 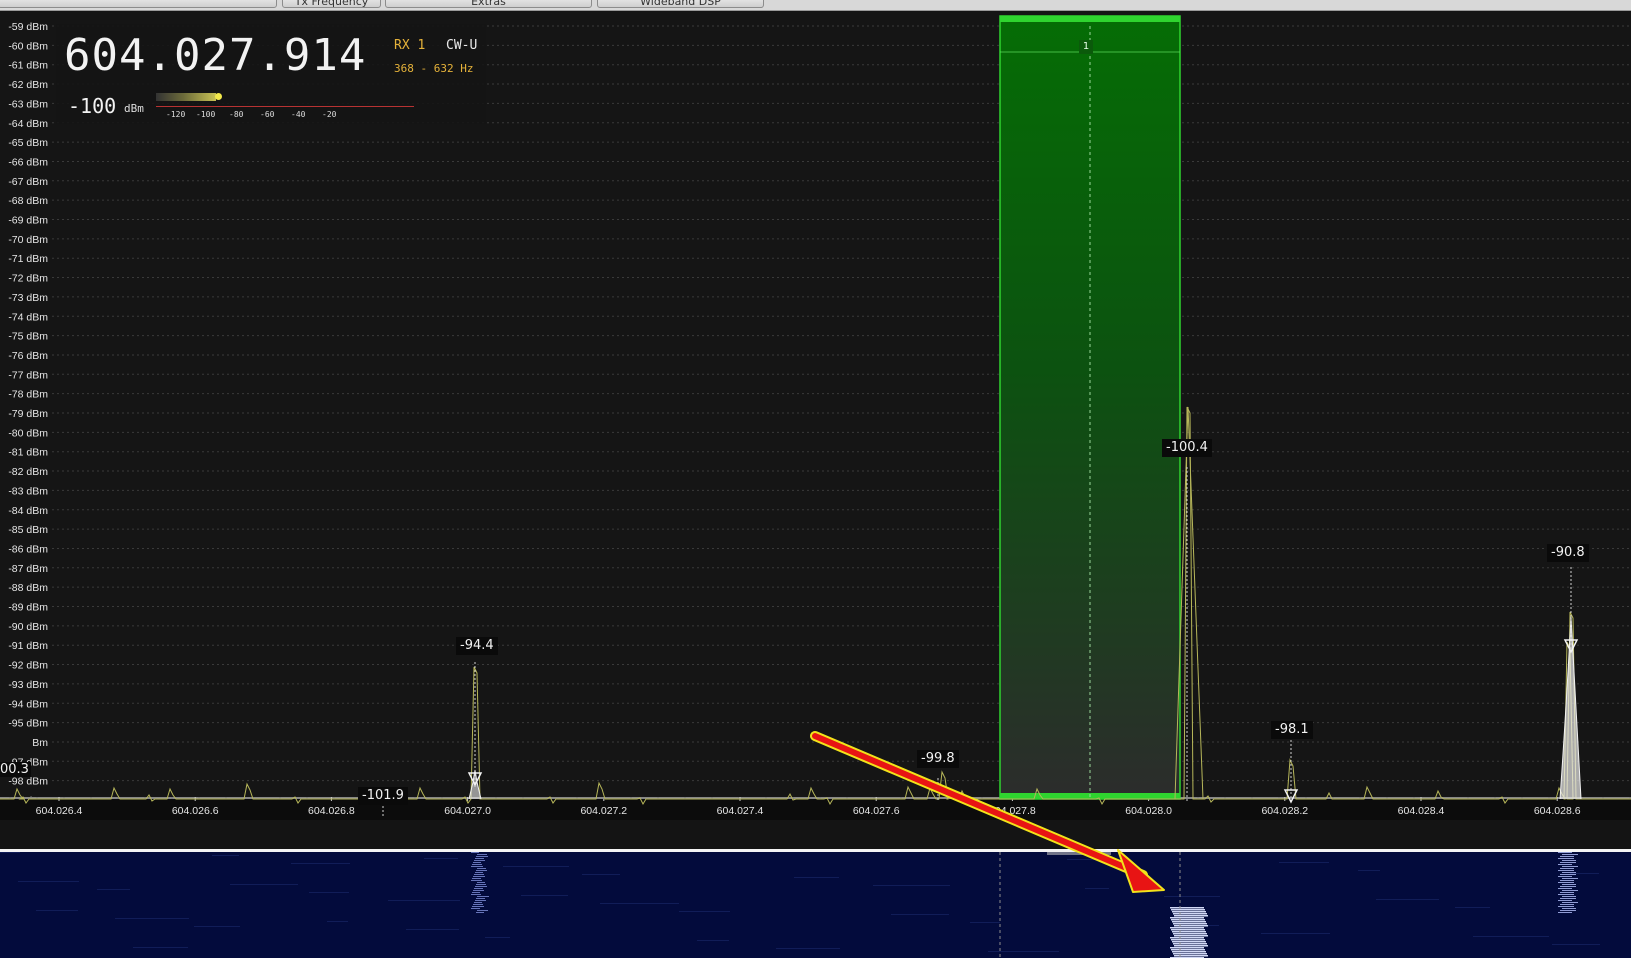 What do you see at coordinates (1012, 811) in the screenshot?
I see `x-axis-label: 604.027.8` at bounding box center [1012, 811].